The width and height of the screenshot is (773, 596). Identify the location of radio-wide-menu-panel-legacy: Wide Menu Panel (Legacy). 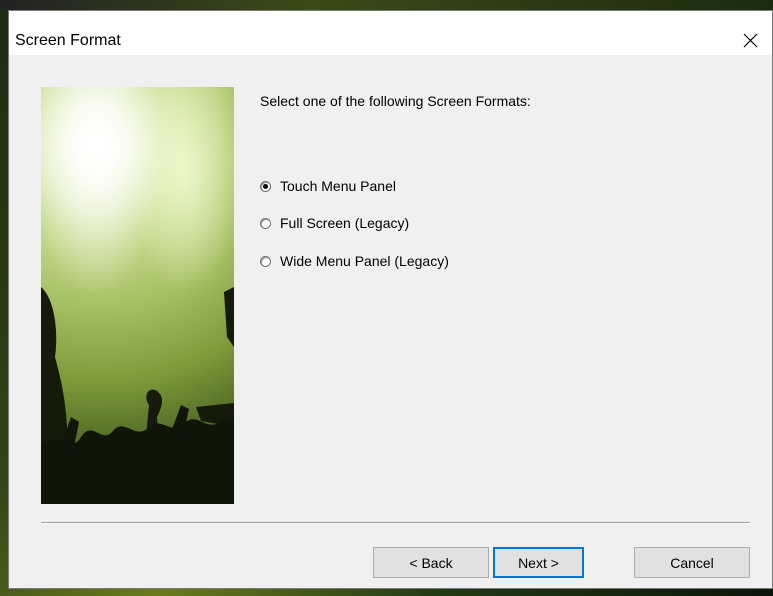
(354, 261).